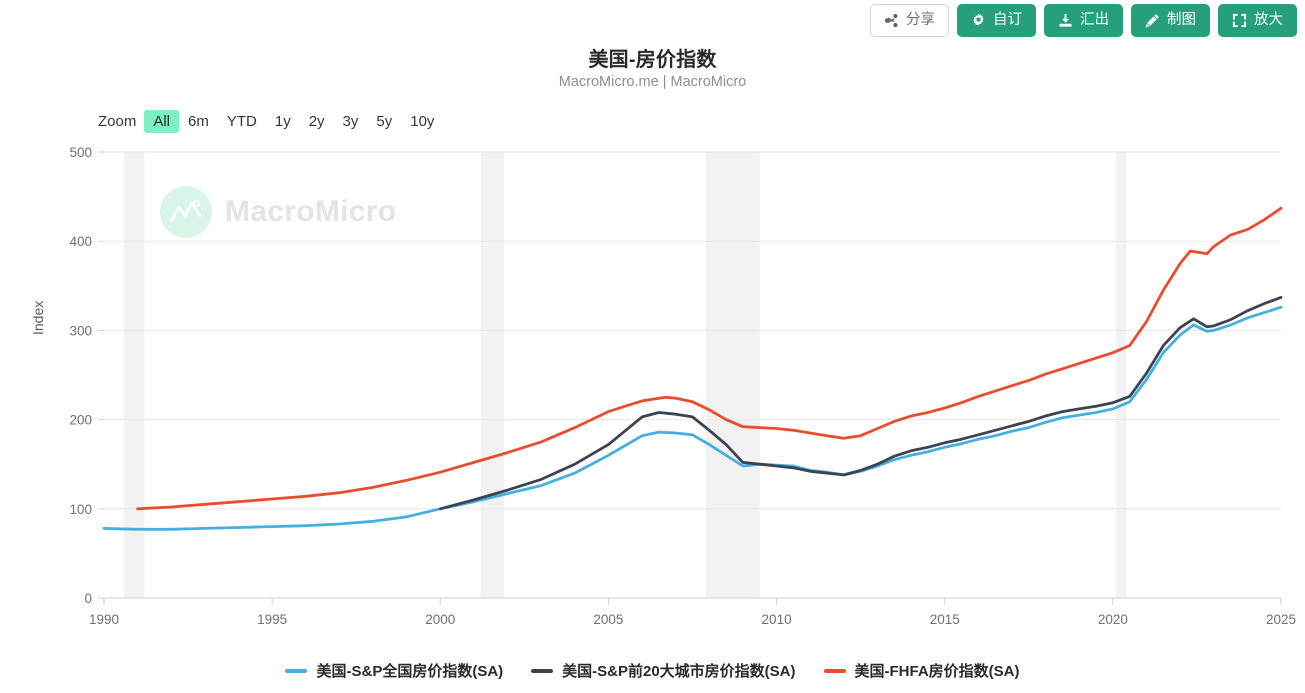 This screenshot has width=1305, height=693. I want to click on zoom-option-5y: 5y, so click(384, 121).